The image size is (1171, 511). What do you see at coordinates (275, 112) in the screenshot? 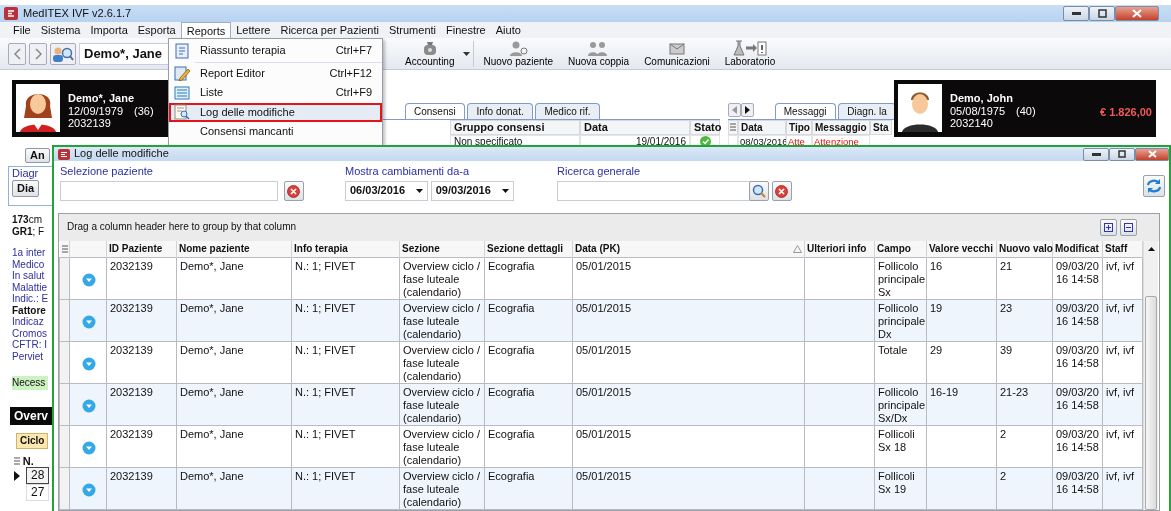
I see `menu-item: Log delle modifiche` at bounding box center [275, 112].